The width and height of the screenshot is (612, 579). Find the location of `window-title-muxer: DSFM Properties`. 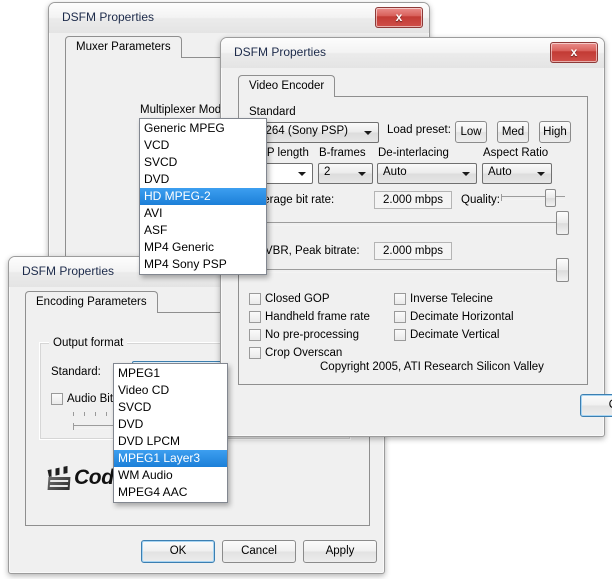

window-title-muxer: DSFM Properties is located at coordinates (108, 17).